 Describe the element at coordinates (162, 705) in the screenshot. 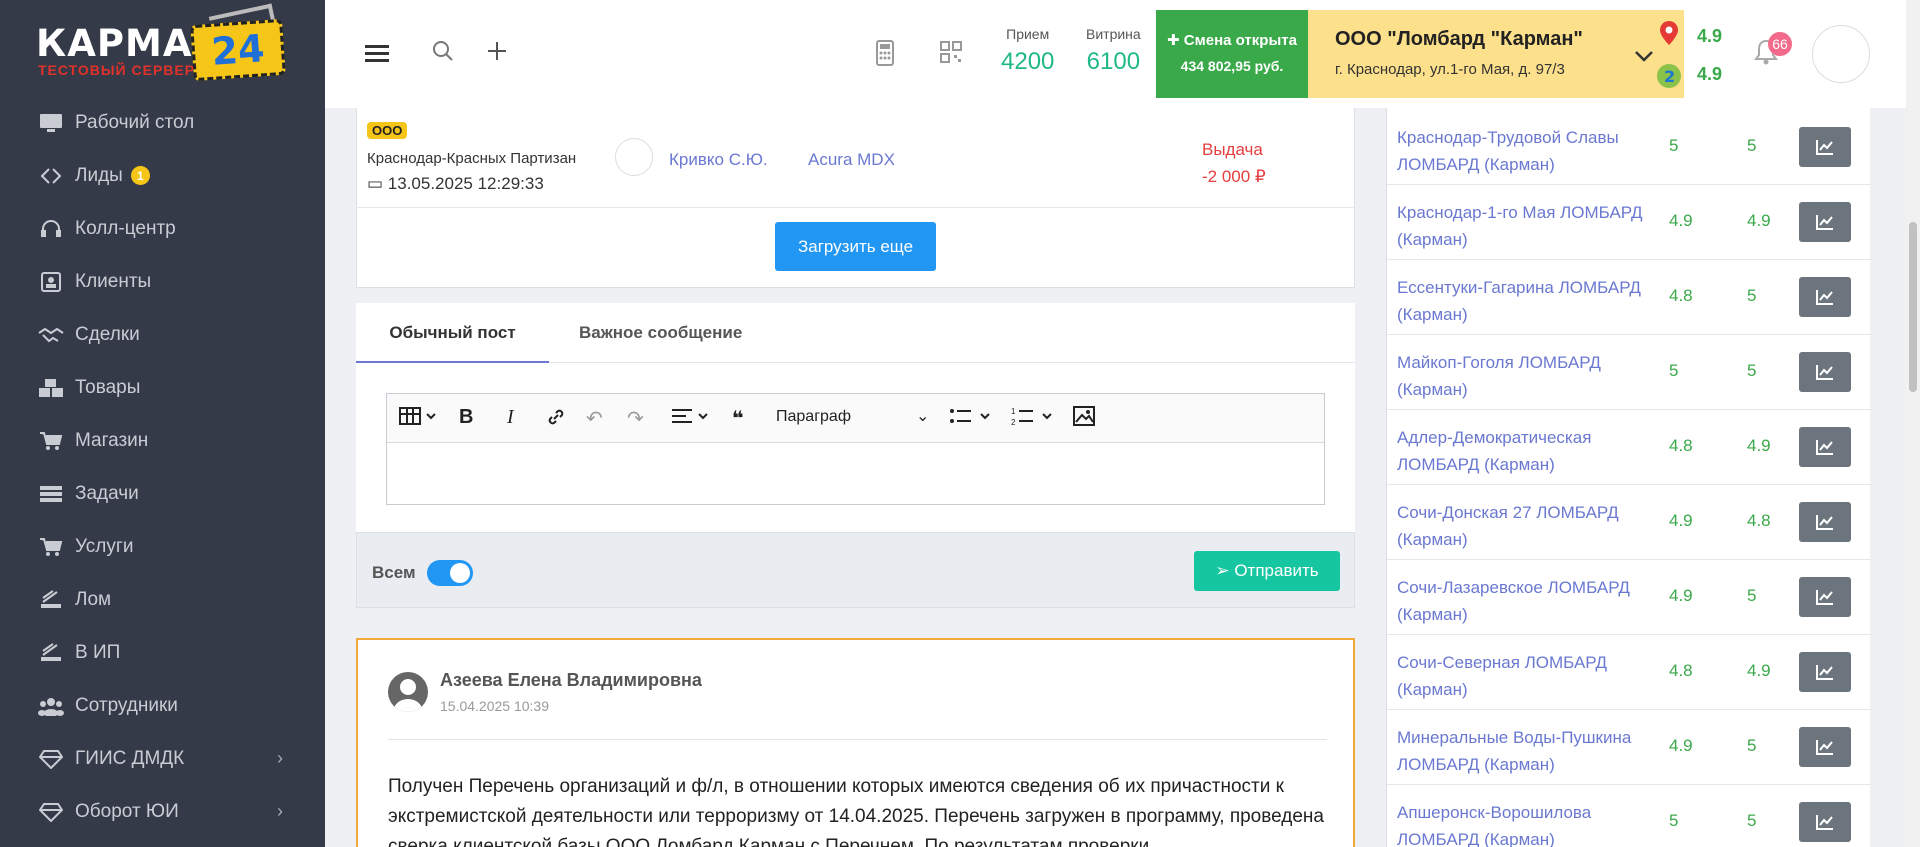

I see `sidebar-item: Сотрудники` at that location.